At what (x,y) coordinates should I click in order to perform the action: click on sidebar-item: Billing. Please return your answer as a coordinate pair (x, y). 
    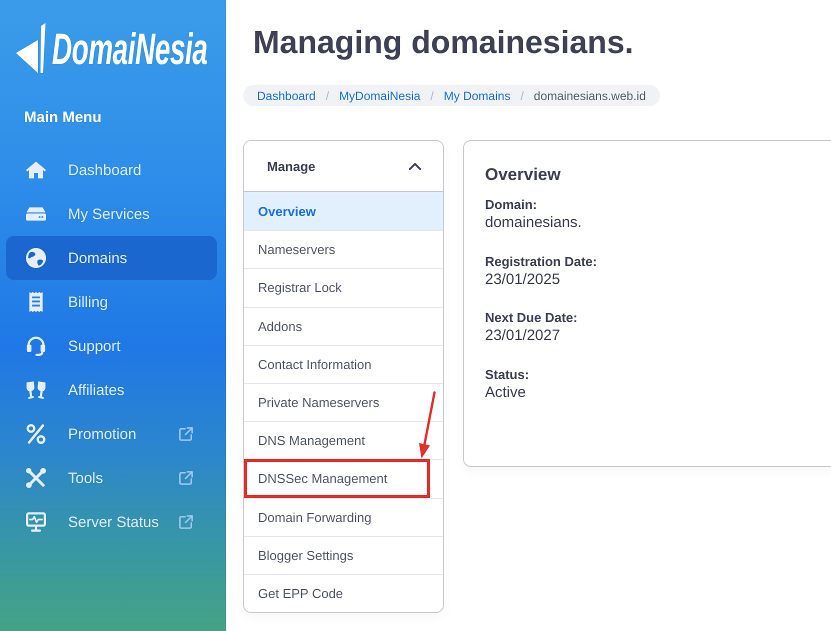
    Looking at the image, I should click on (111, 302).